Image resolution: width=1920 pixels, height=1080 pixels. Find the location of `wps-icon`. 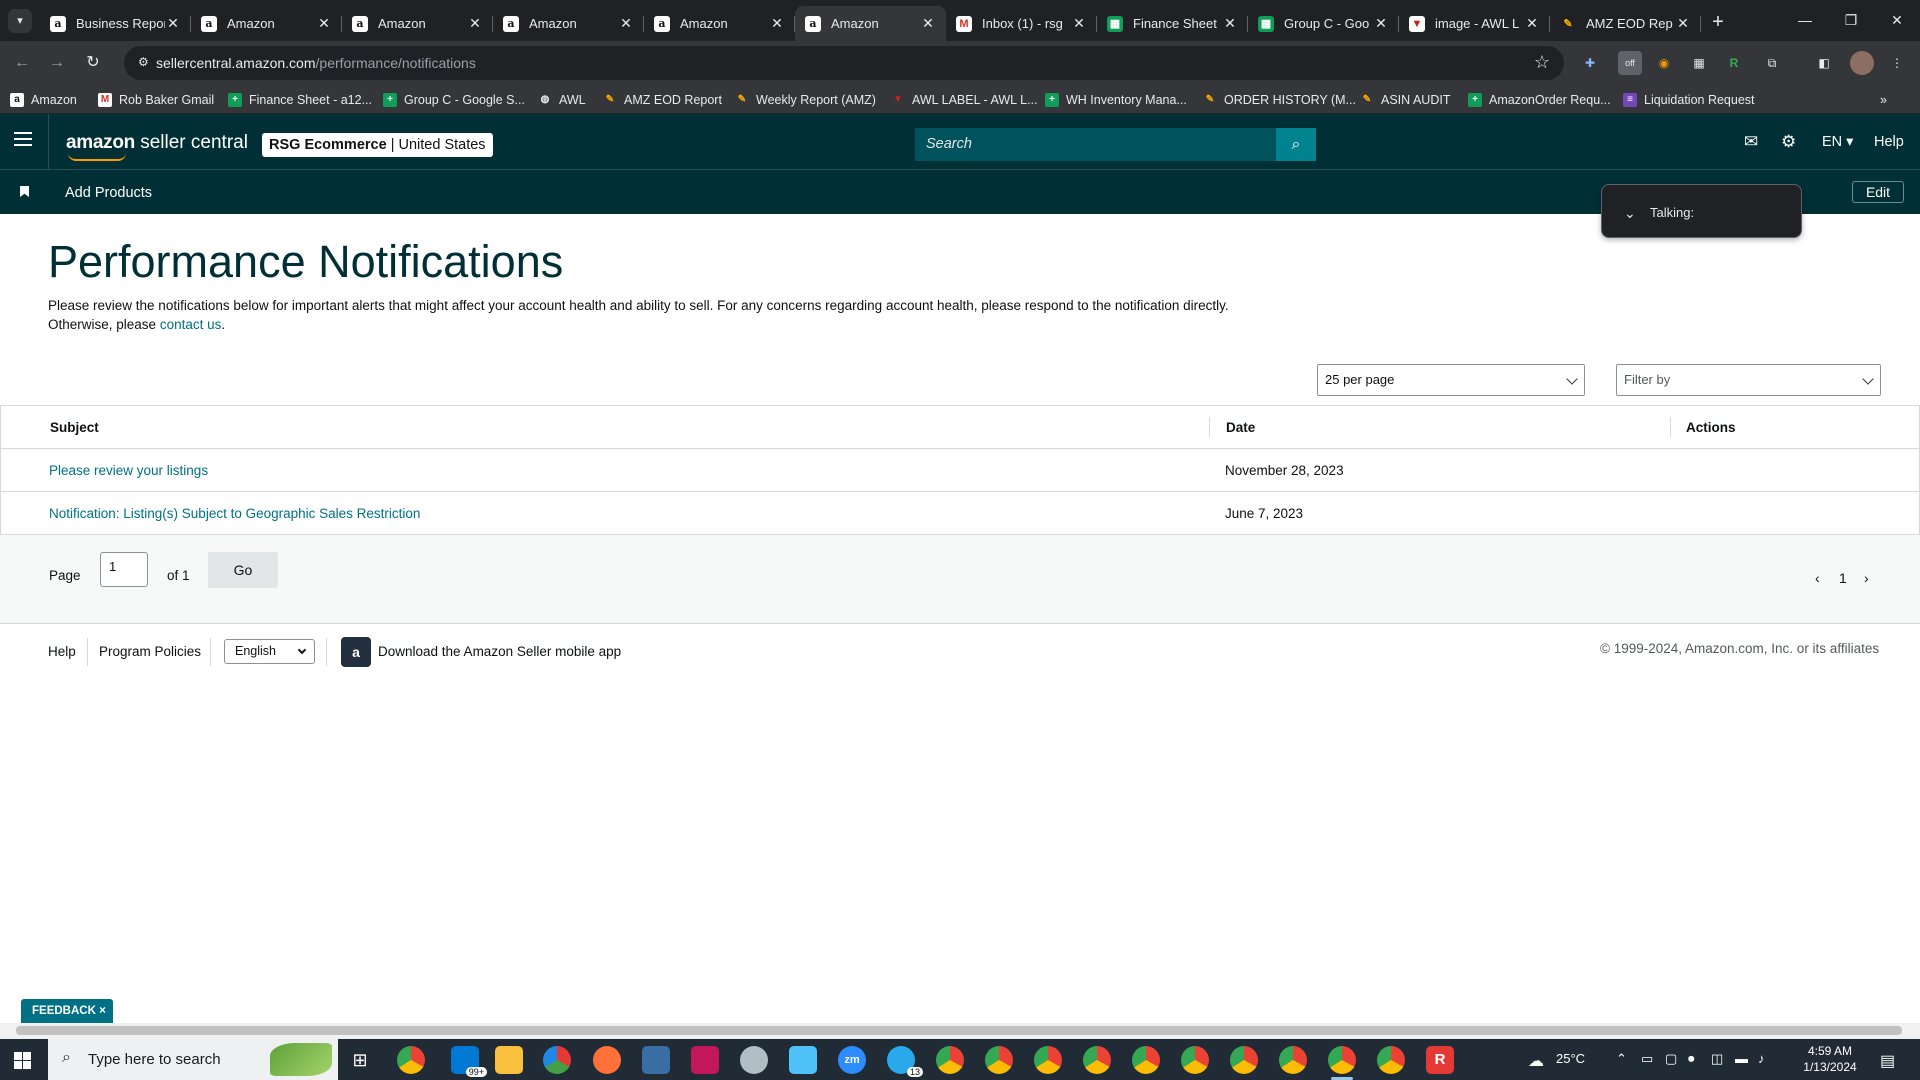

wps-icon is located at coordinates (705, 1060).